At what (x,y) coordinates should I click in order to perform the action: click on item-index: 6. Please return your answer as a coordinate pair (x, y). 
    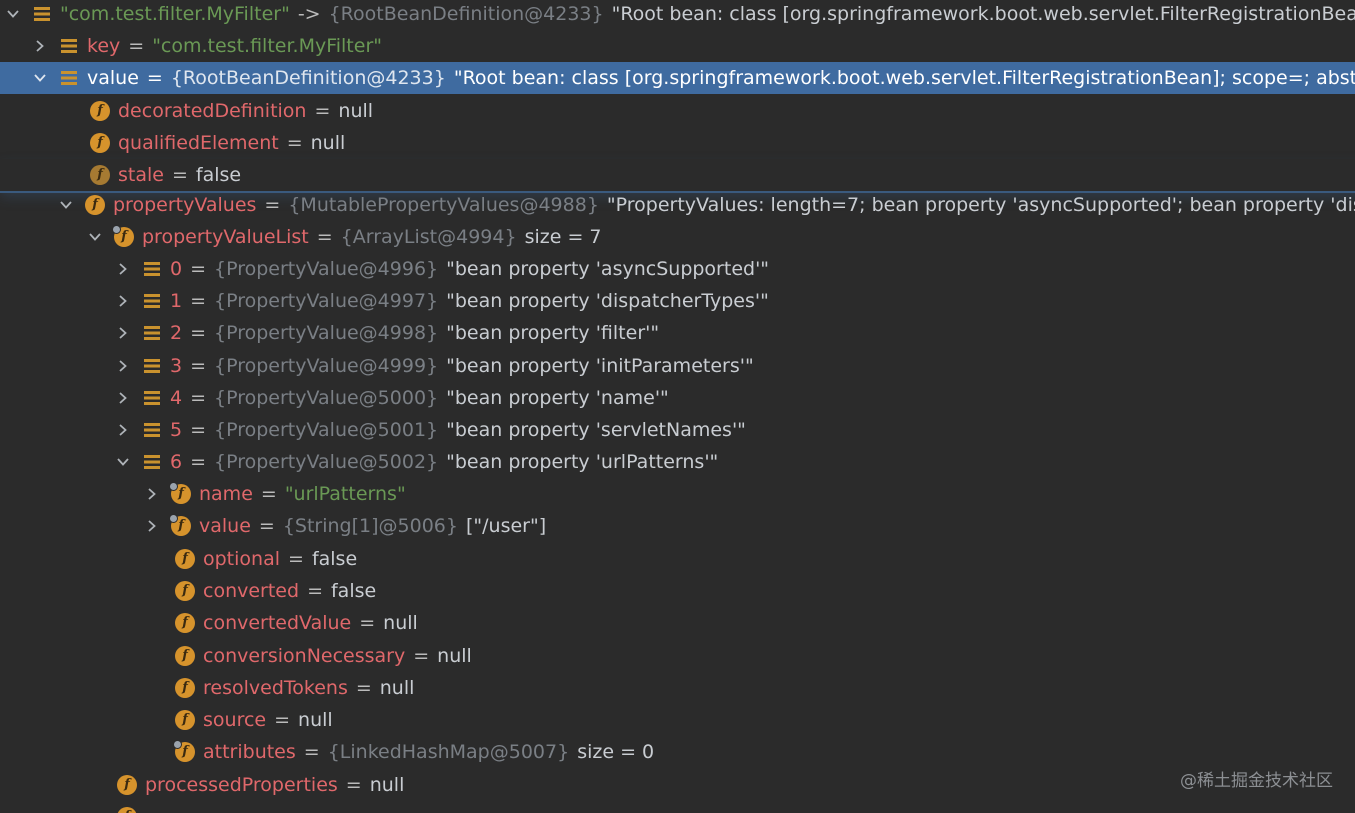
    Looking at the image, I should click on (176, 462).